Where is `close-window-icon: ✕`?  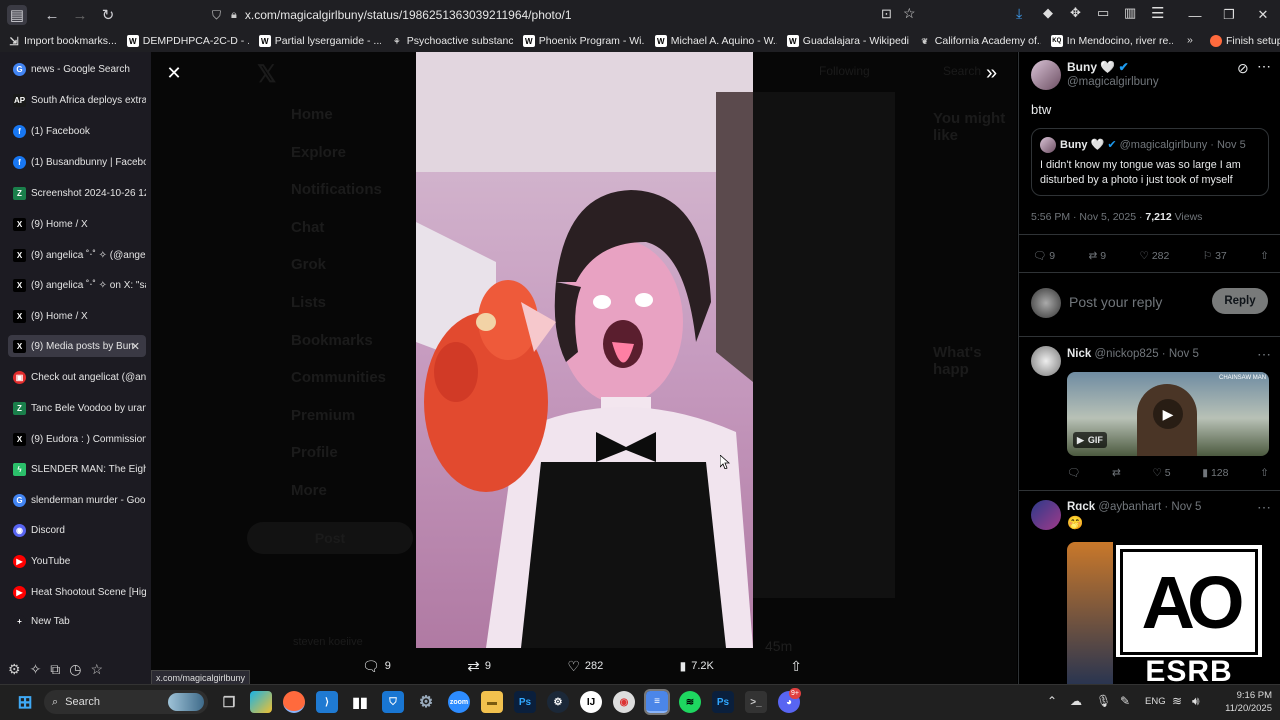
close-window-icon: ✕ is located at coordinates (1263, 15).